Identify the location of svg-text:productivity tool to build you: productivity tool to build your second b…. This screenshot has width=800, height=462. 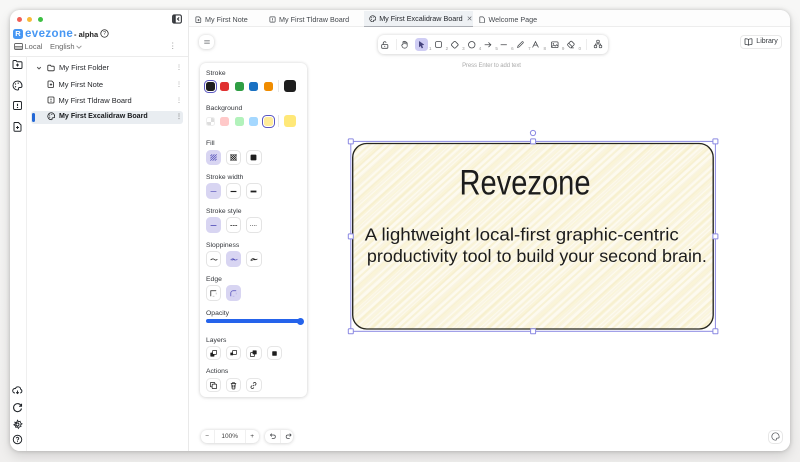
(537, 256).